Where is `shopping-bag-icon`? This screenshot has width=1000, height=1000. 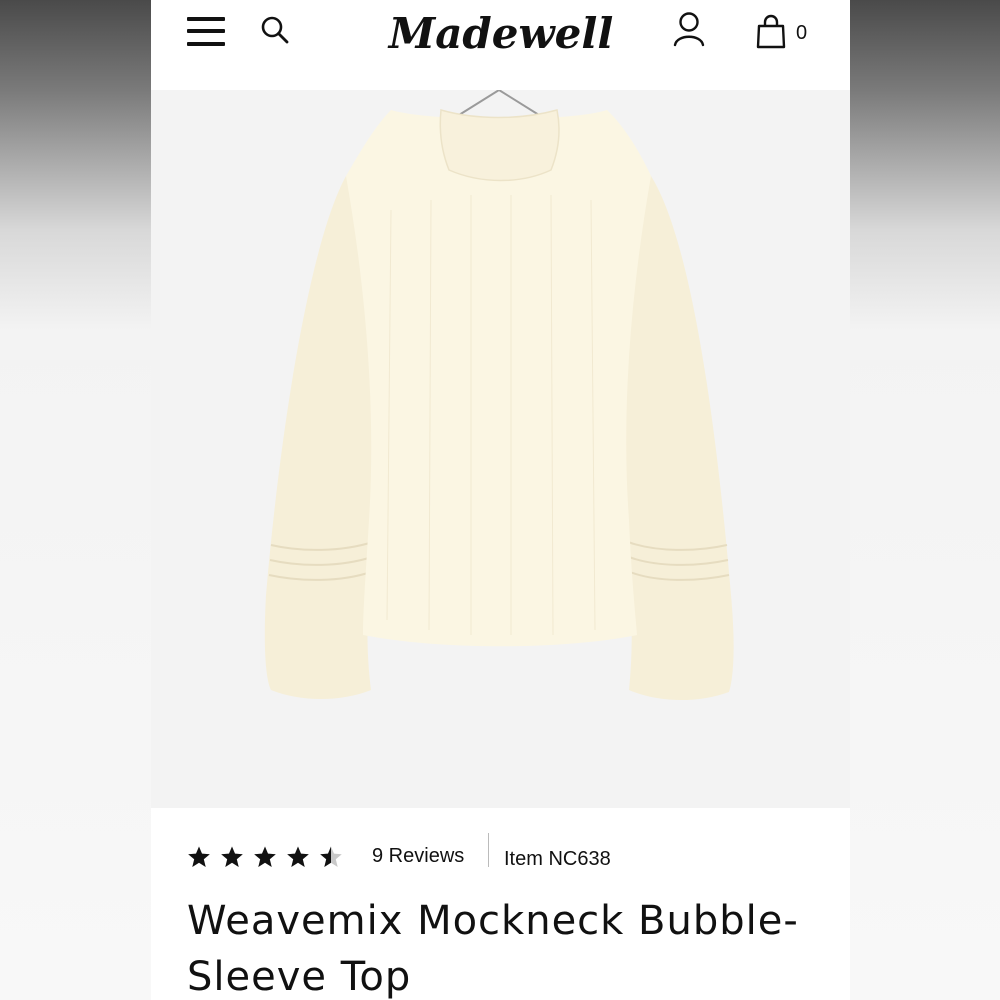 shopping-bag-icon is located at coordinates (771, 32).